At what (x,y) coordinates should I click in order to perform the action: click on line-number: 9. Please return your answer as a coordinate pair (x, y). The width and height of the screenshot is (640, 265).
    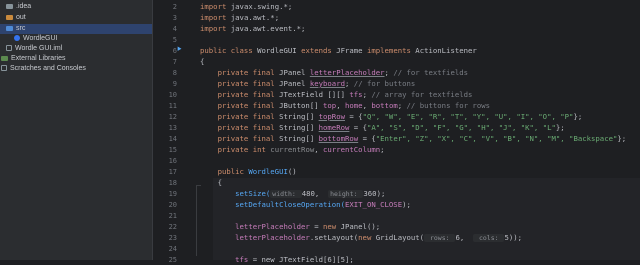
    Looking at the image, I should click on (174, 84).